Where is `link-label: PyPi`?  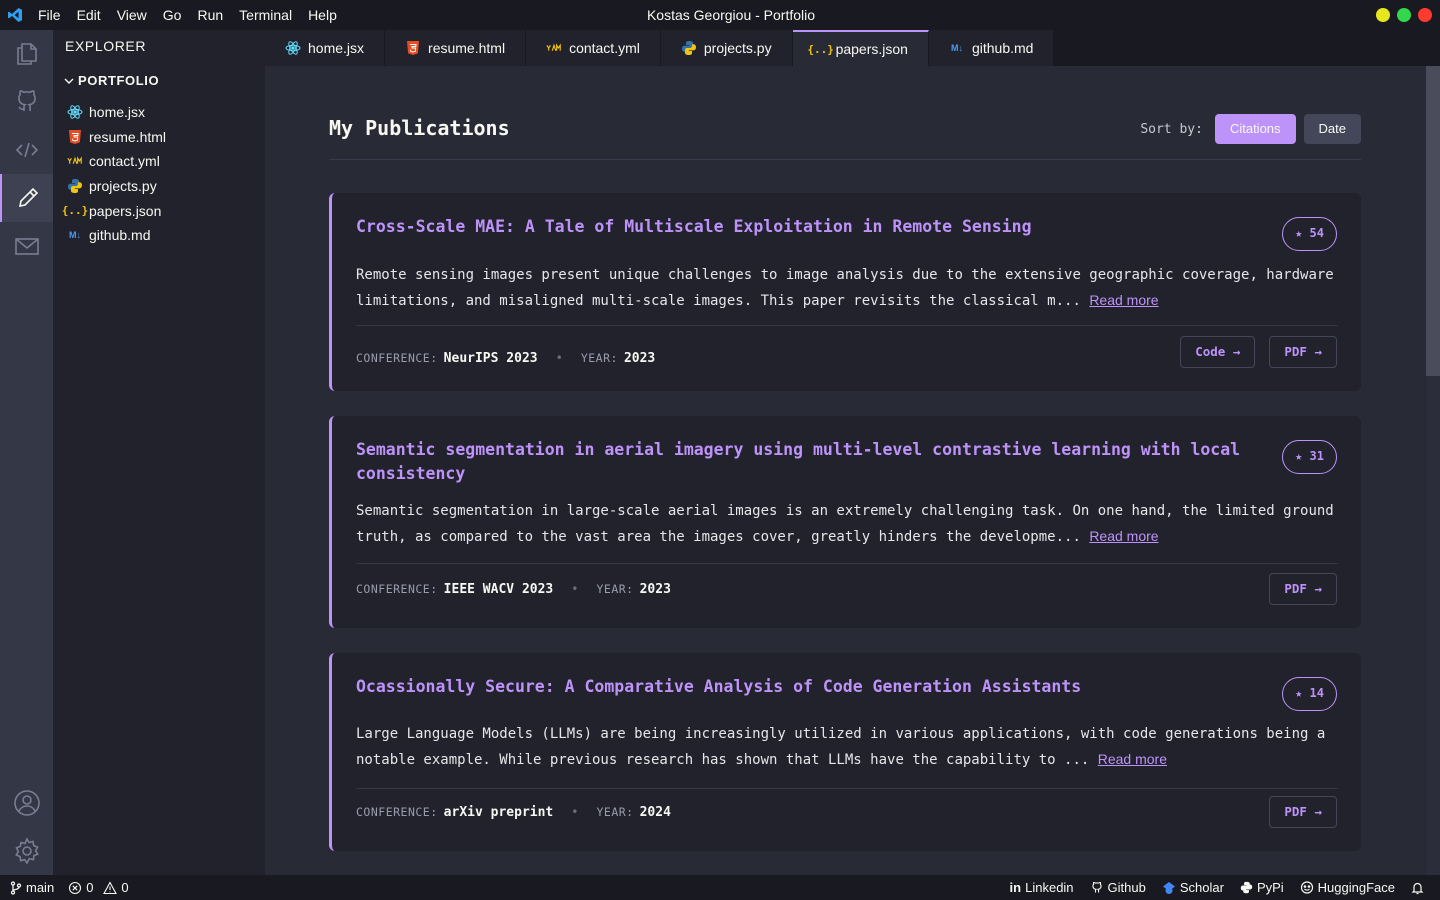 link-label: PyPi is located at coordinates (1270, 887).